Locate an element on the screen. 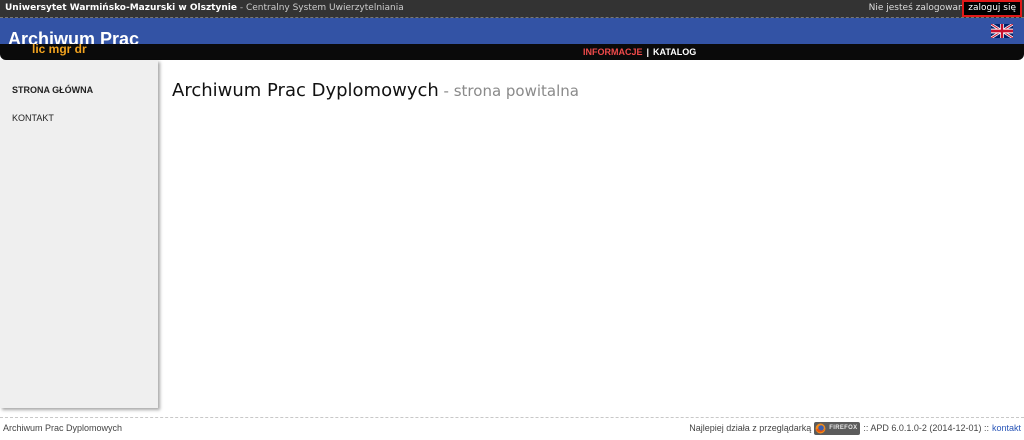 Image resolution: width=1024 pixels, height=440 pixels. app-subtitle: lic mgr dr is located at coordinates (59, 49).